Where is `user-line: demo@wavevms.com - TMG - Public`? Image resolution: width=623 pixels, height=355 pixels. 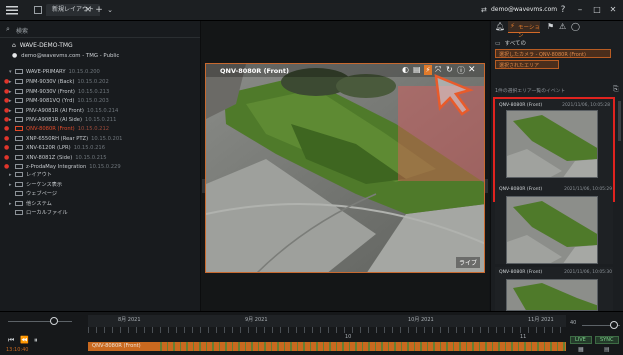 user-line: demo@wavevms.com - TMG - Public is located at coordinates (70, 56).